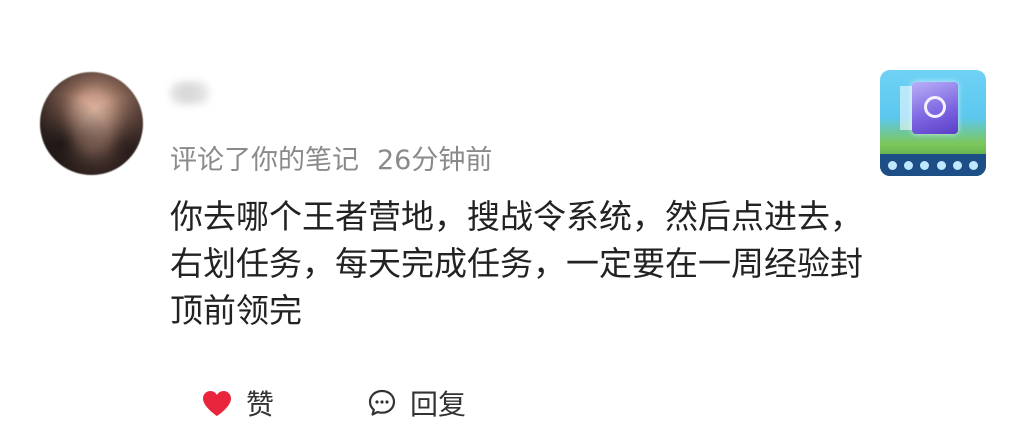  Describe the element at coordinates (190, 93) in the screenshot. I see `username-blurred` at that location.